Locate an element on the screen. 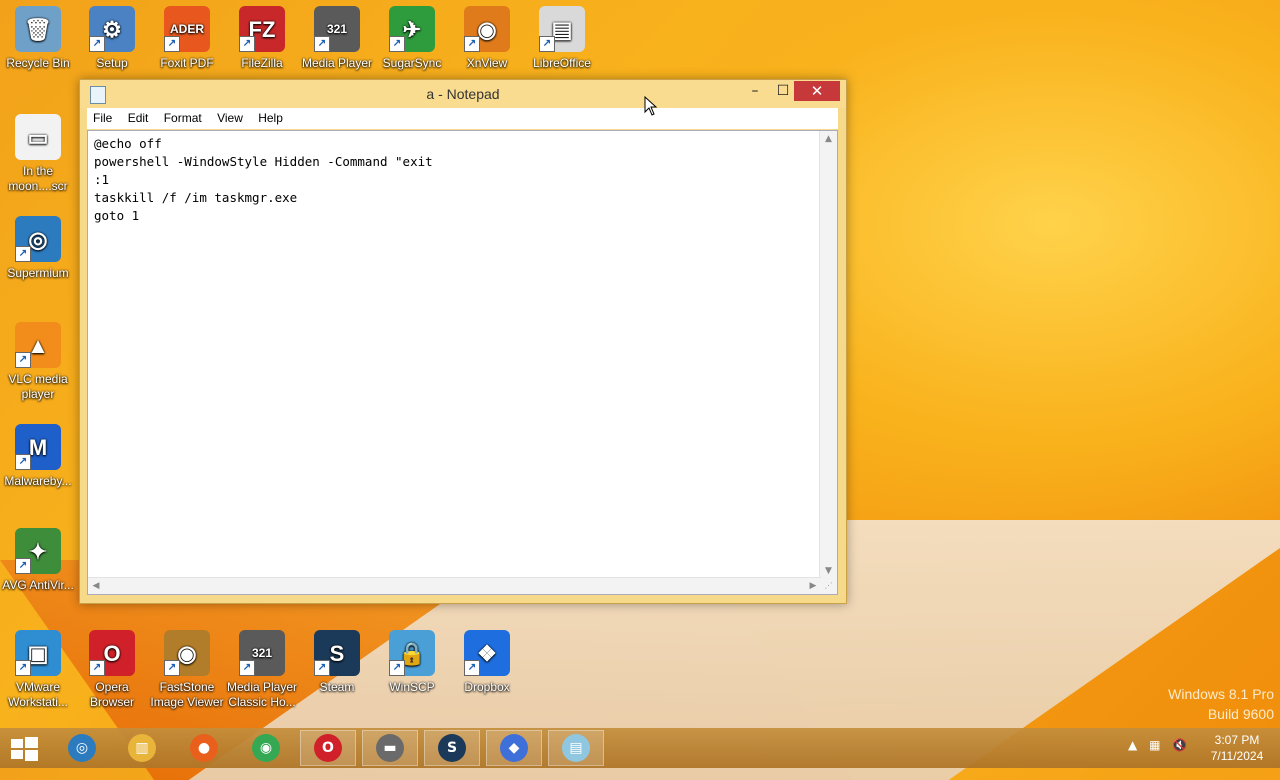 The width and height of the screenshot is (1280, 780). menu-file: File is located at coordinates (102, 116).